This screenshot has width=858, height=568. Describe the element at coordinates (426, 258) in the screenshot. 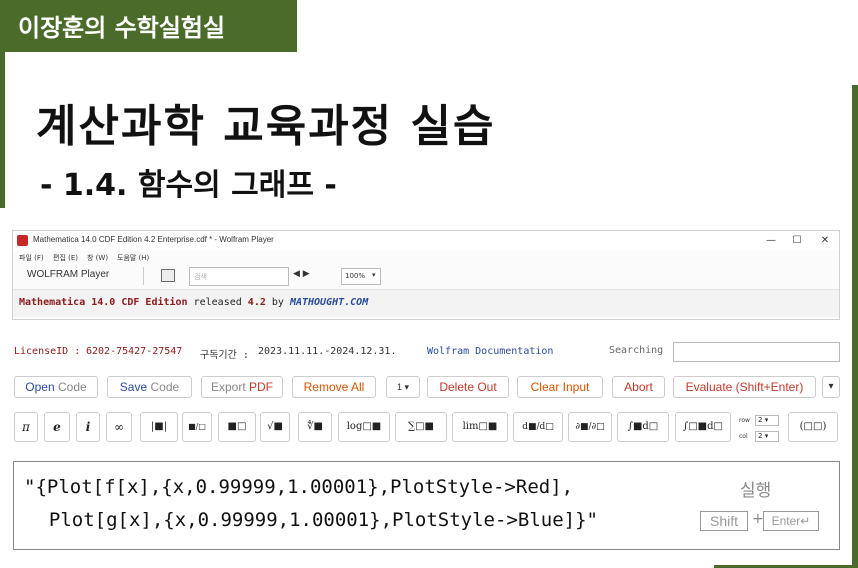

I see `menubar: 파일 (F) 편집 (E) 창 (W) 도움말 (H)` at that location.